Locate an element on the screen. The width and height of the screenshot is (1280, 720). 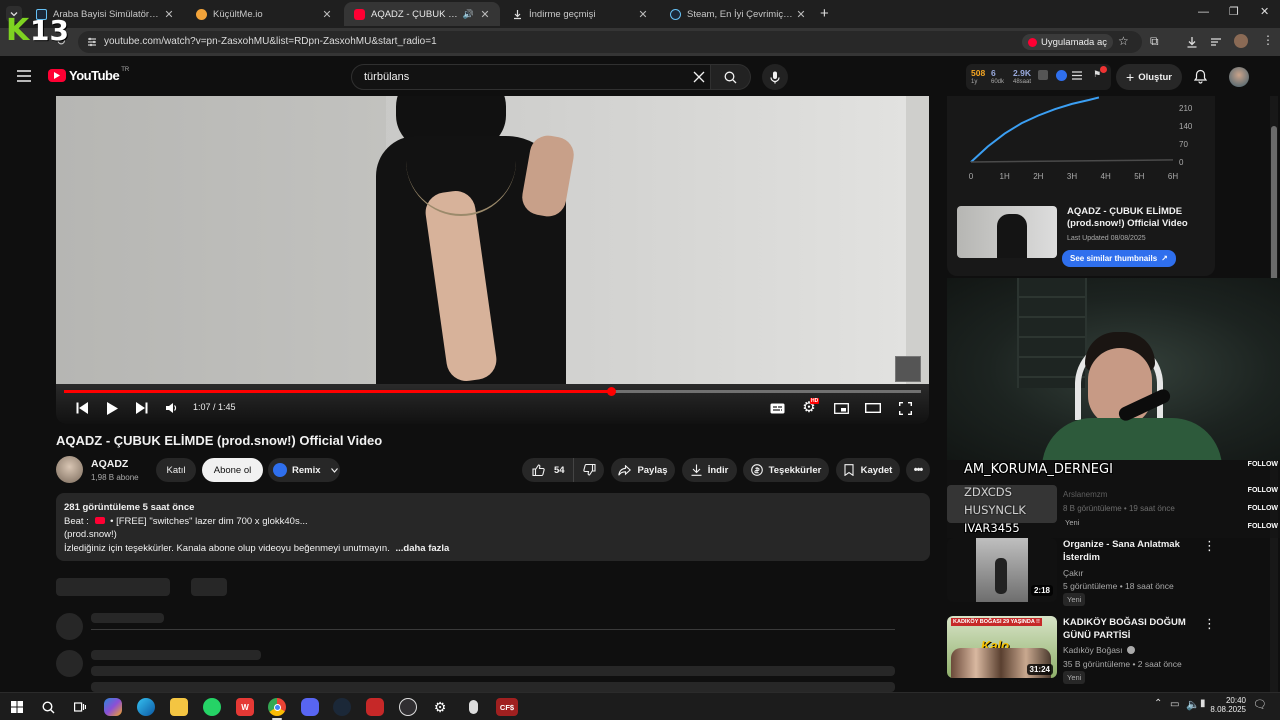
play-button is located at coordinates (112, 408).